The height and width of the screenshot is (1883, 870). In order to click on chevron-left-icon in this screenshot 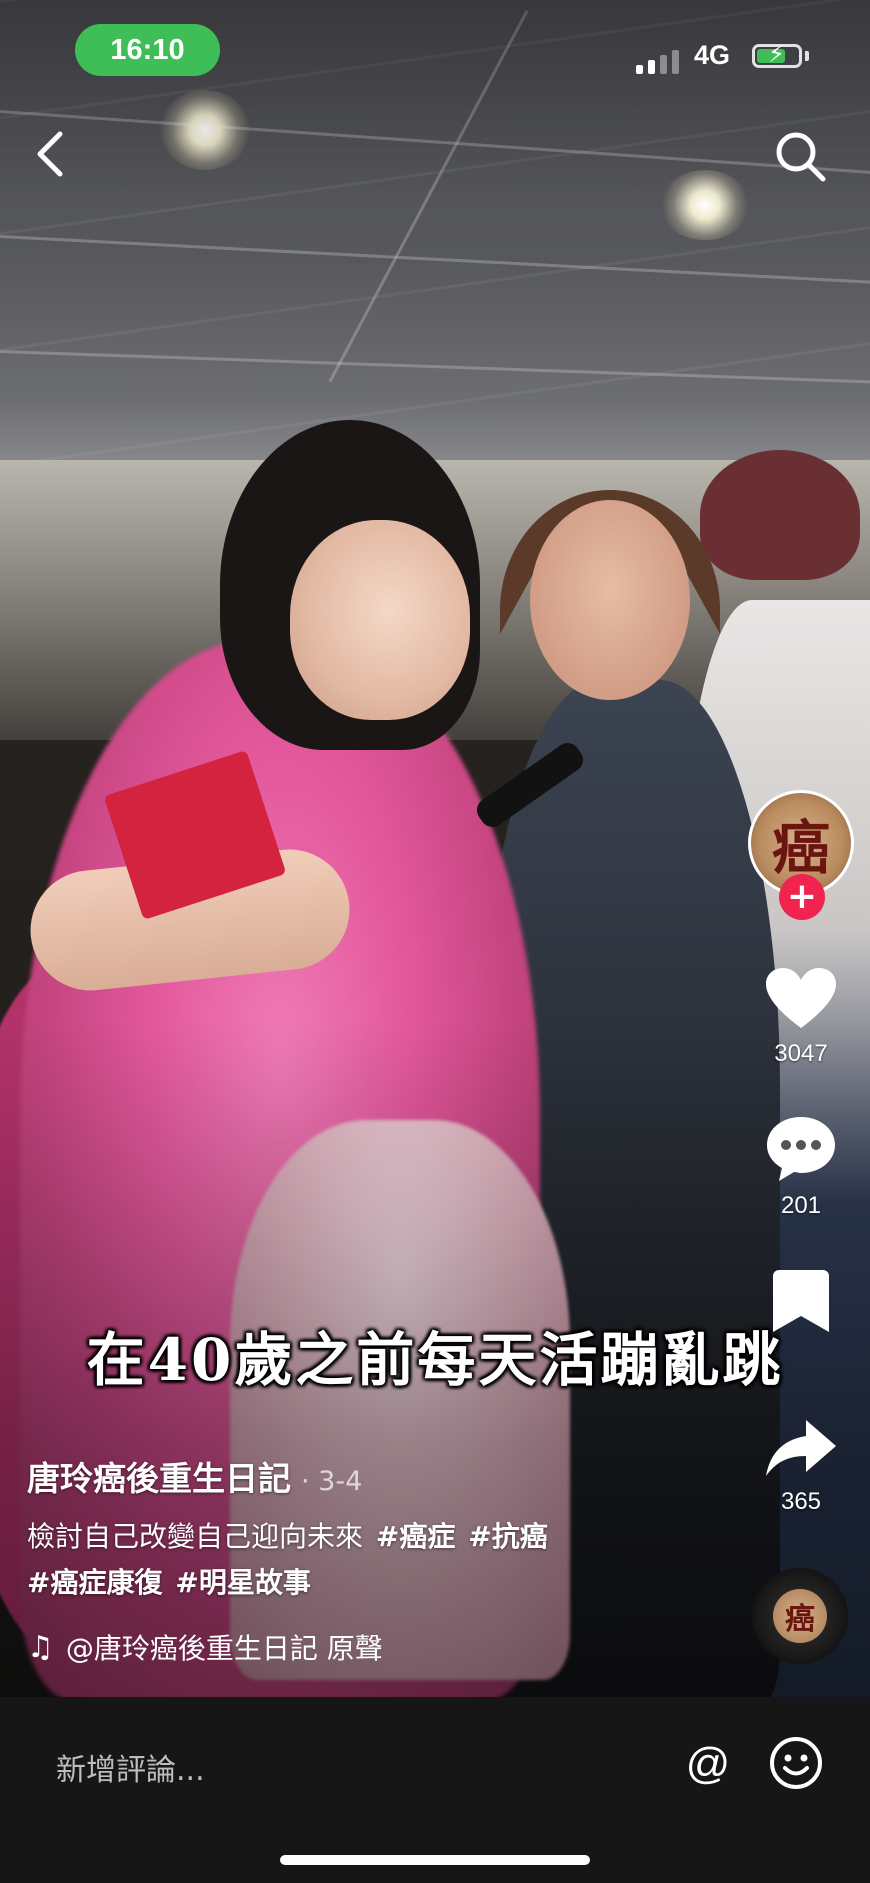, I will do `click(50, 154)`.